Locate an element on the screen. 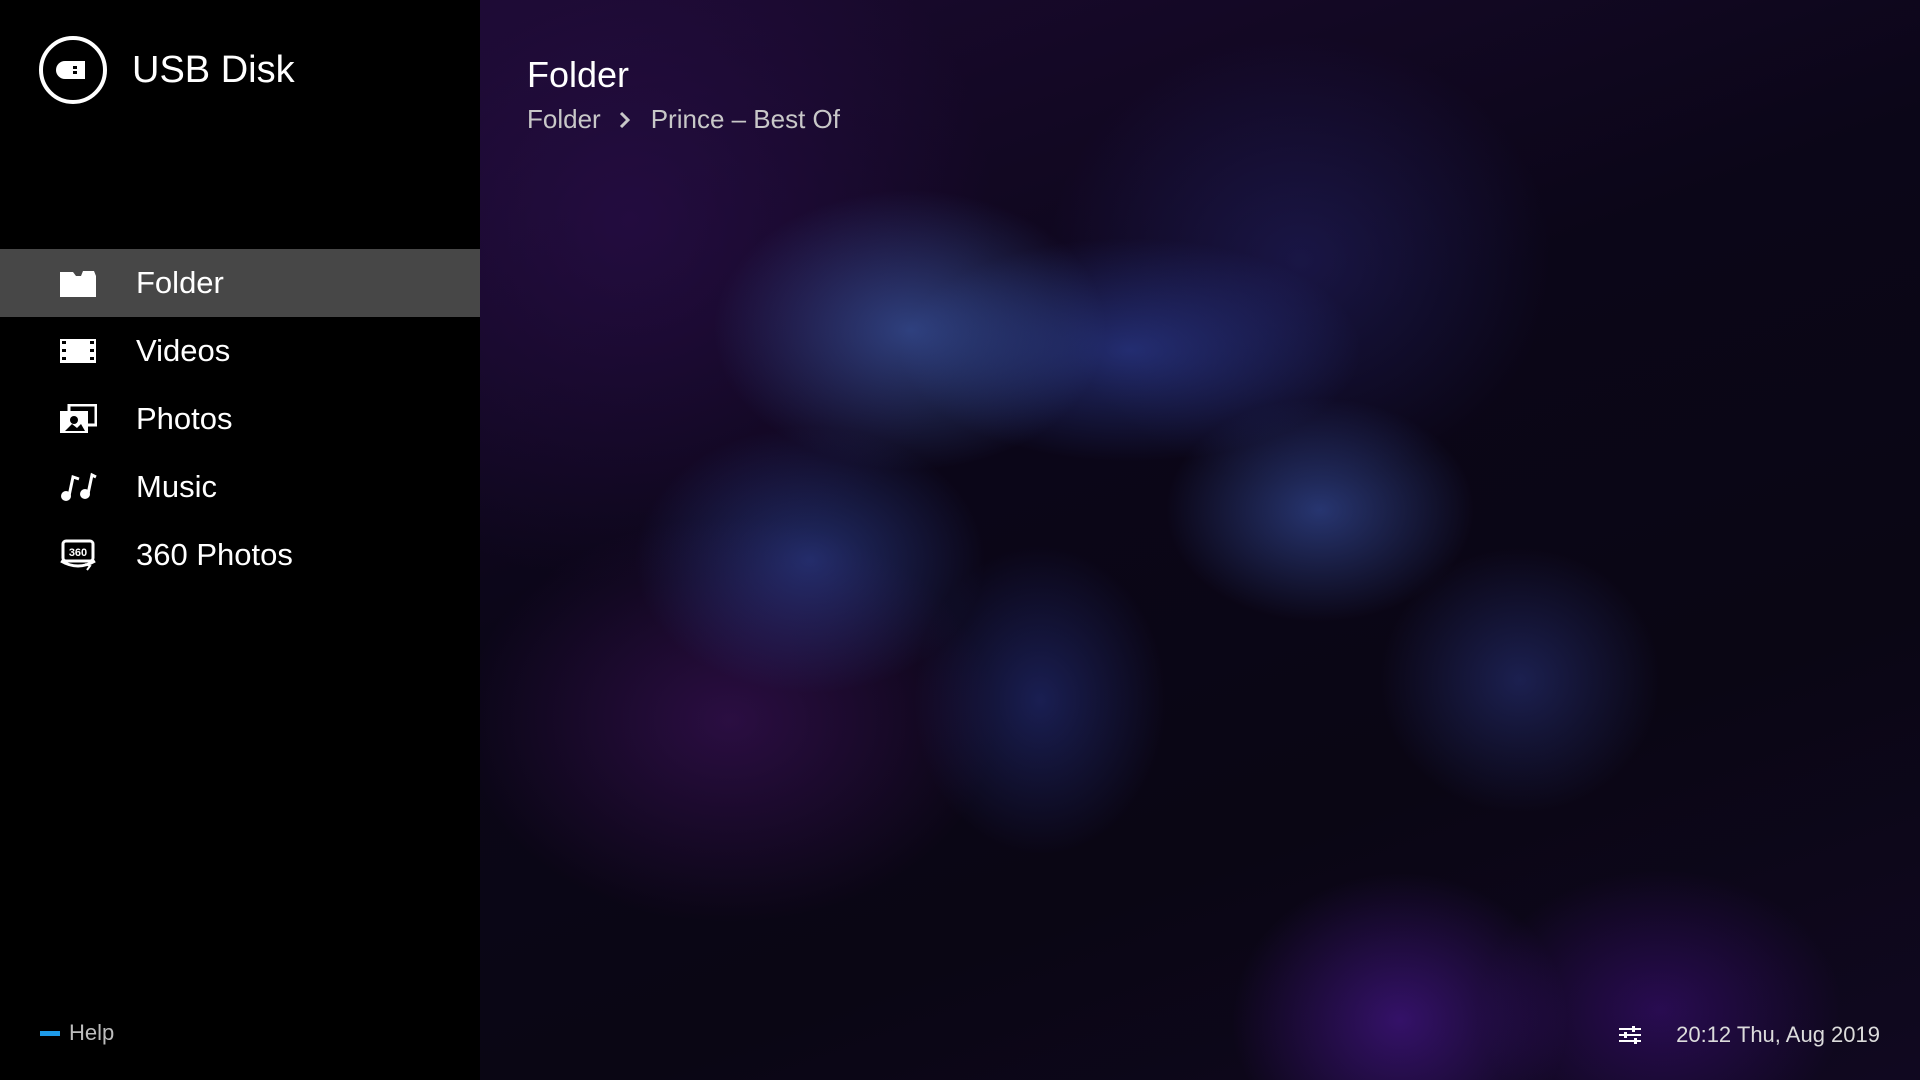  help-button: Help is located at coordinates (77, 1033).